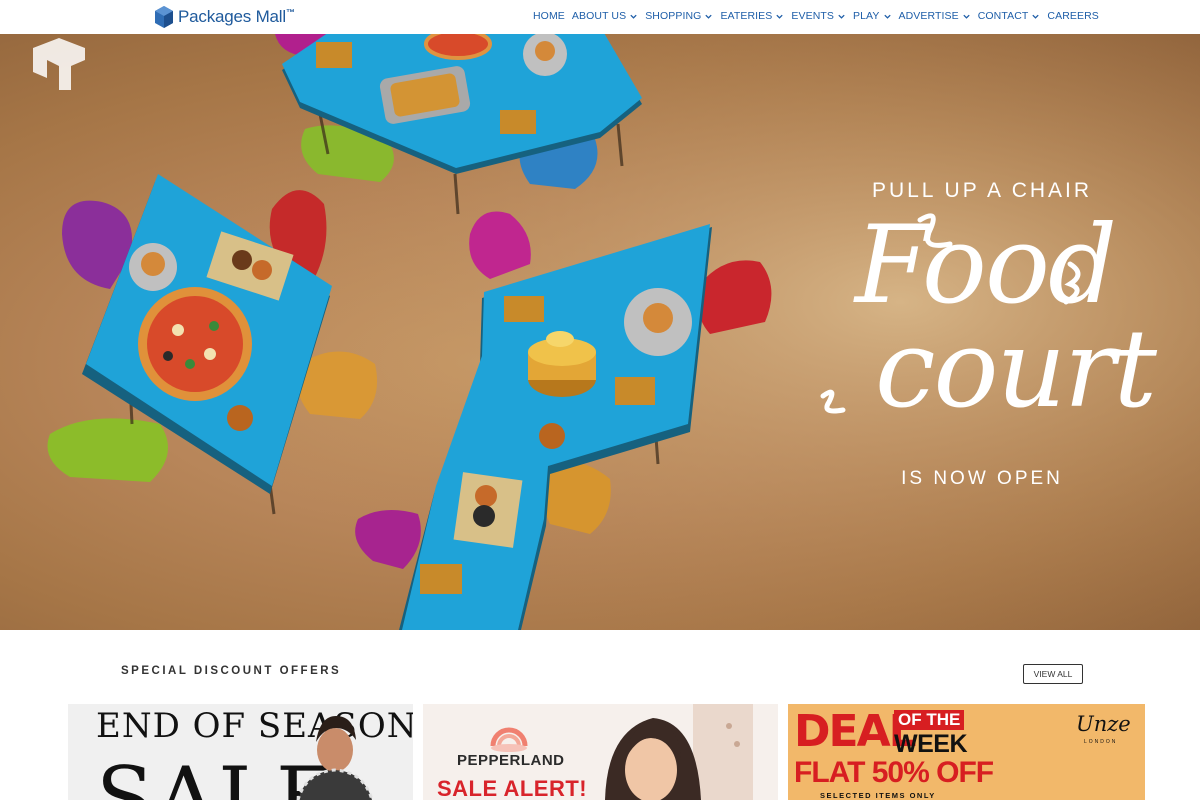 The height and width of the screenshot is (800, 1200). Describe the element at coordinates (928, 16) in the screenshot. I see `nav-item-label: ADVERTISE` at that location.